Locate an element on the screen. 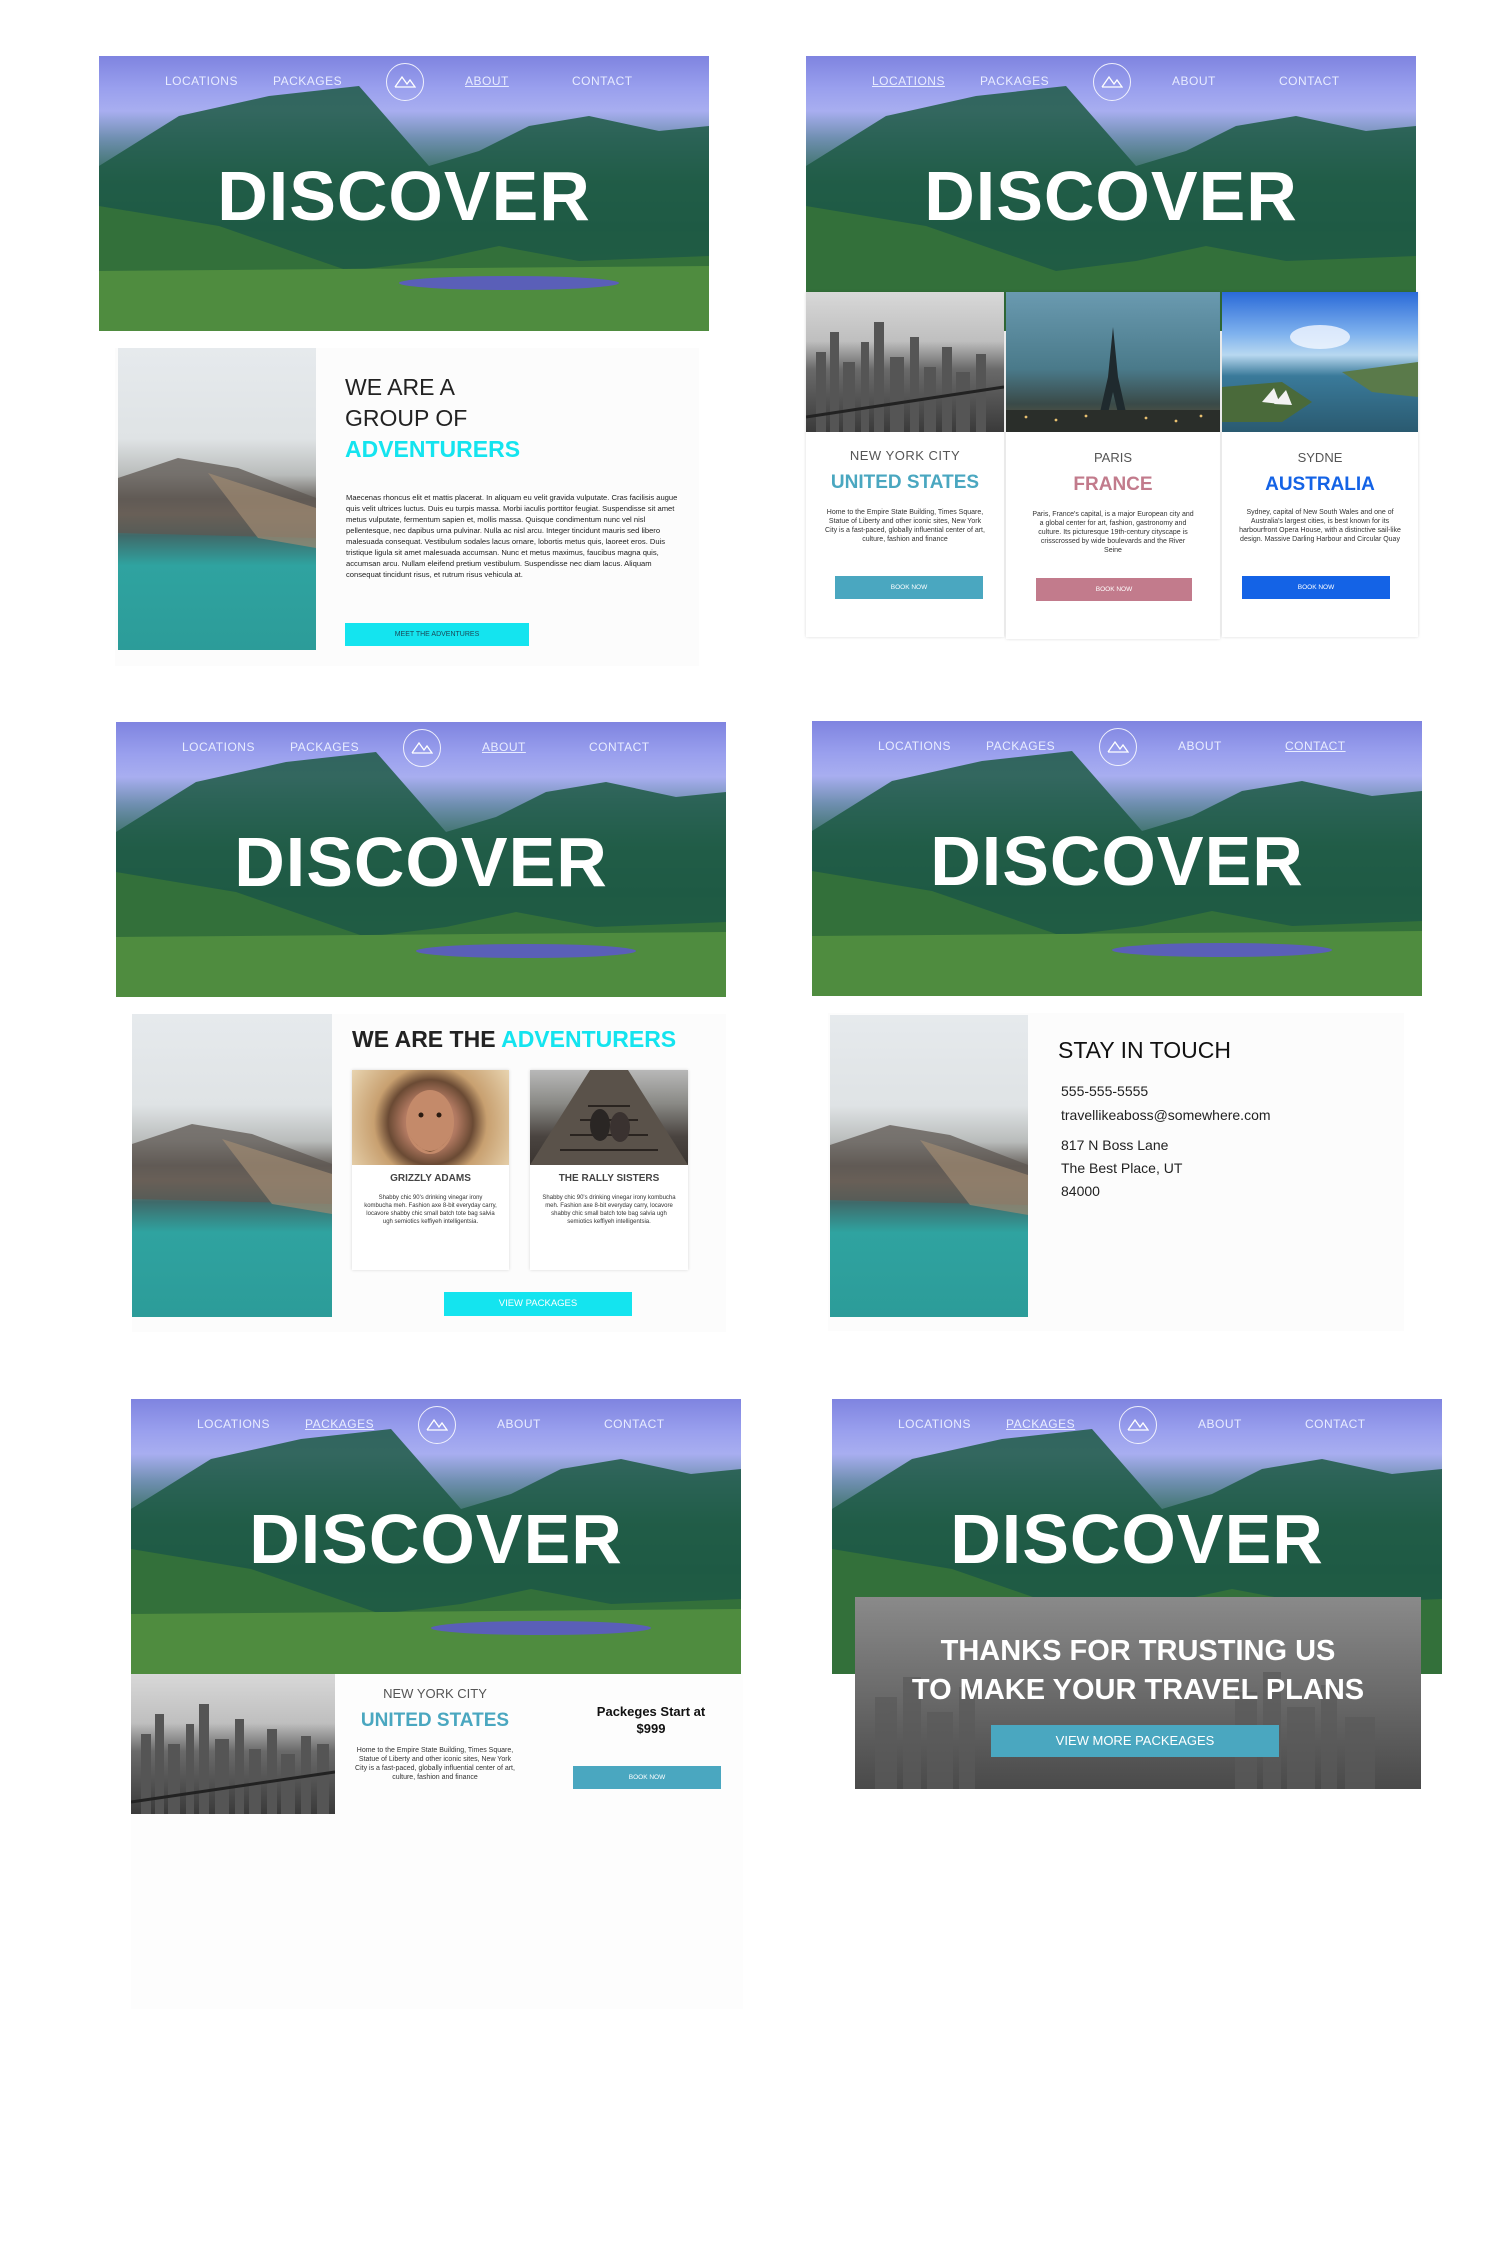 The height and width of the screenshot is (2254, 1493). location-country: FRANCE is located at coordinates (1113, 484).